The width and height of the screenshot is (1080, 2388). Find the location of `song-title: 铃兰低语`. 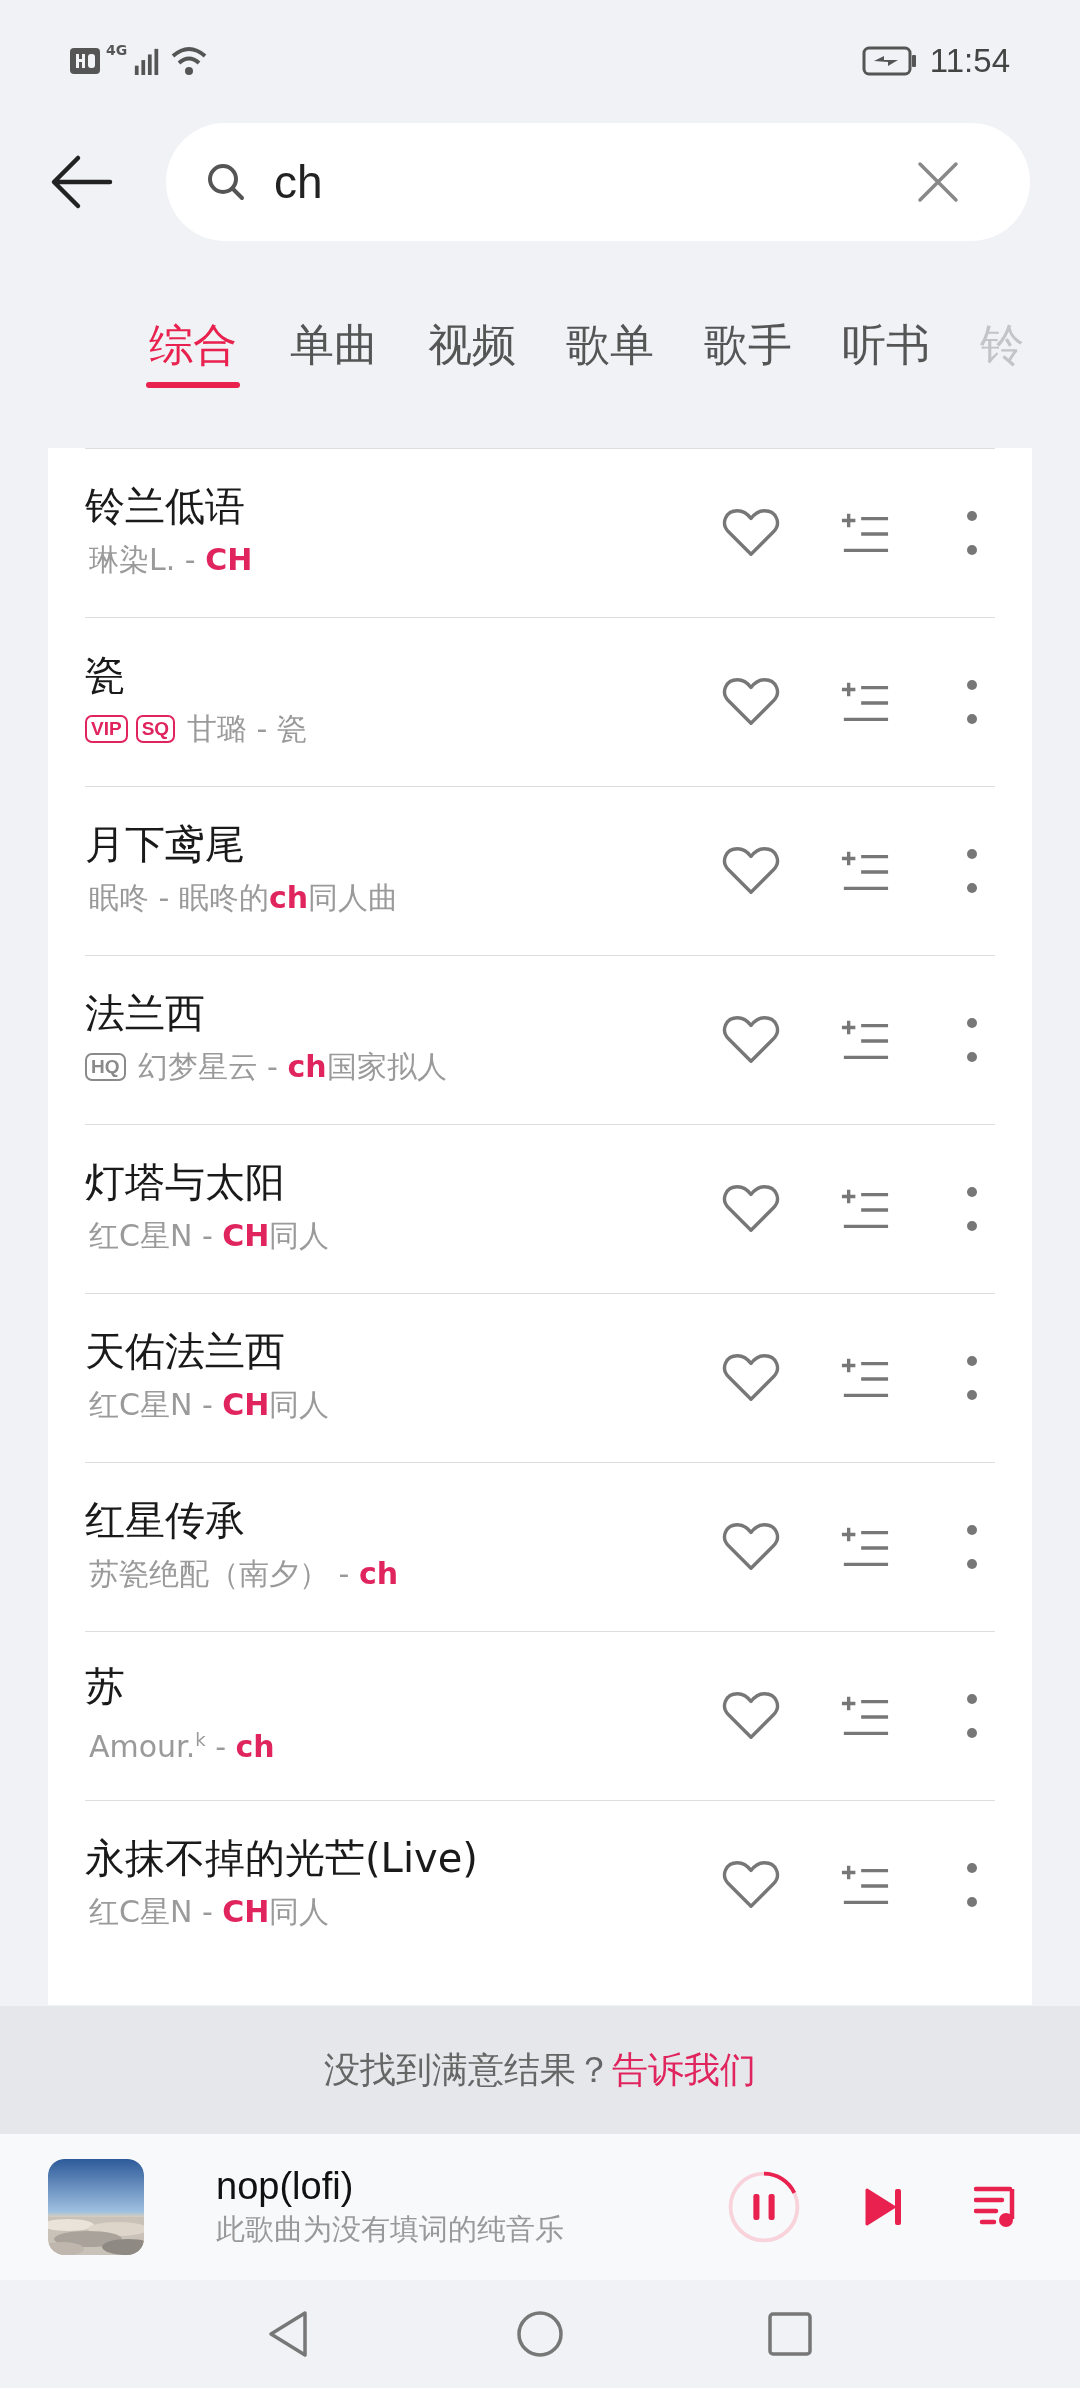

song-title: 铃兰低语 is located at coordinates (403, 506).